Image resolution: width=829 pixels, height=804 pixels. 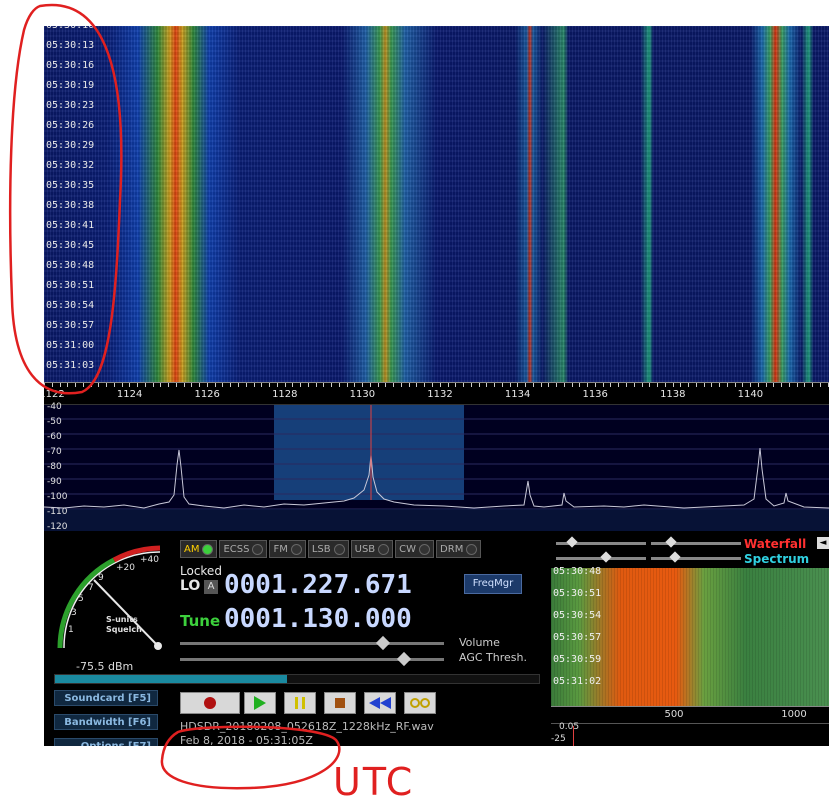 I want to click on rewind-button, so click(x=380, y=703).